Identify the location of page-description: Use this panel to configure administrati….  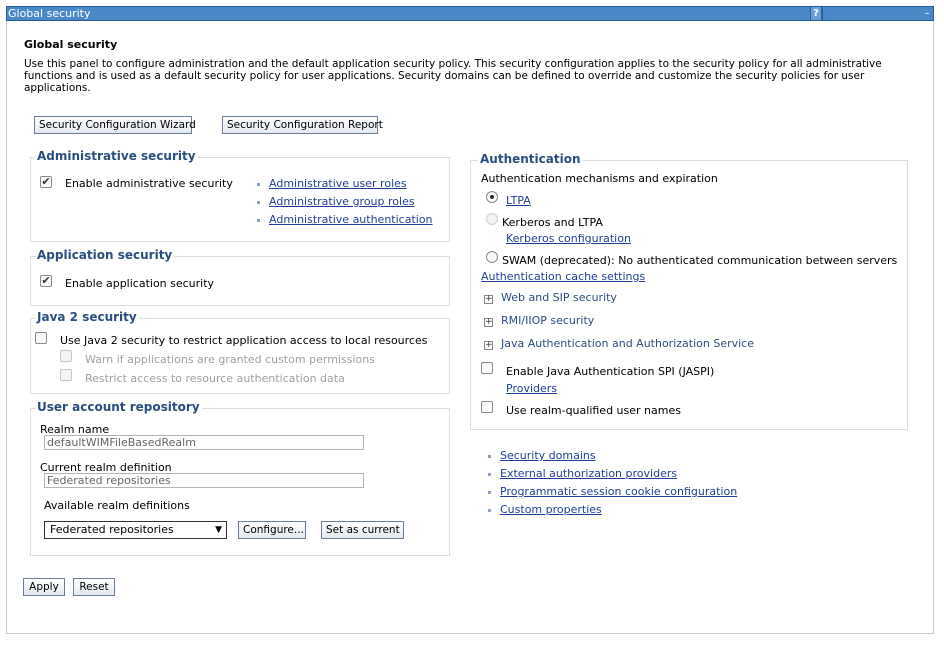
(453, 76).